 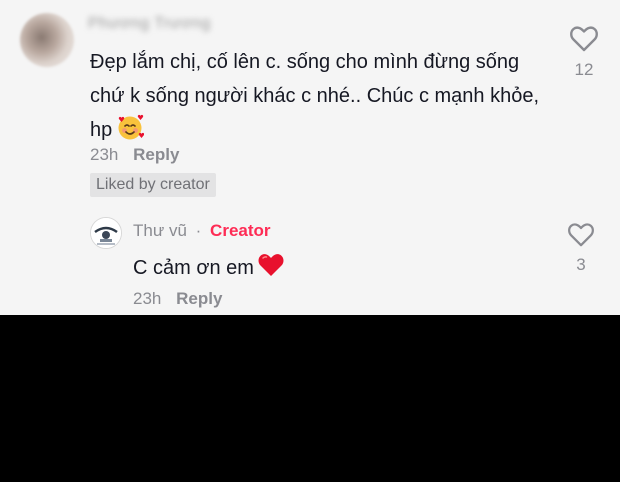 I want to click on comment-like-button: 12, so click(x=584, y=52).